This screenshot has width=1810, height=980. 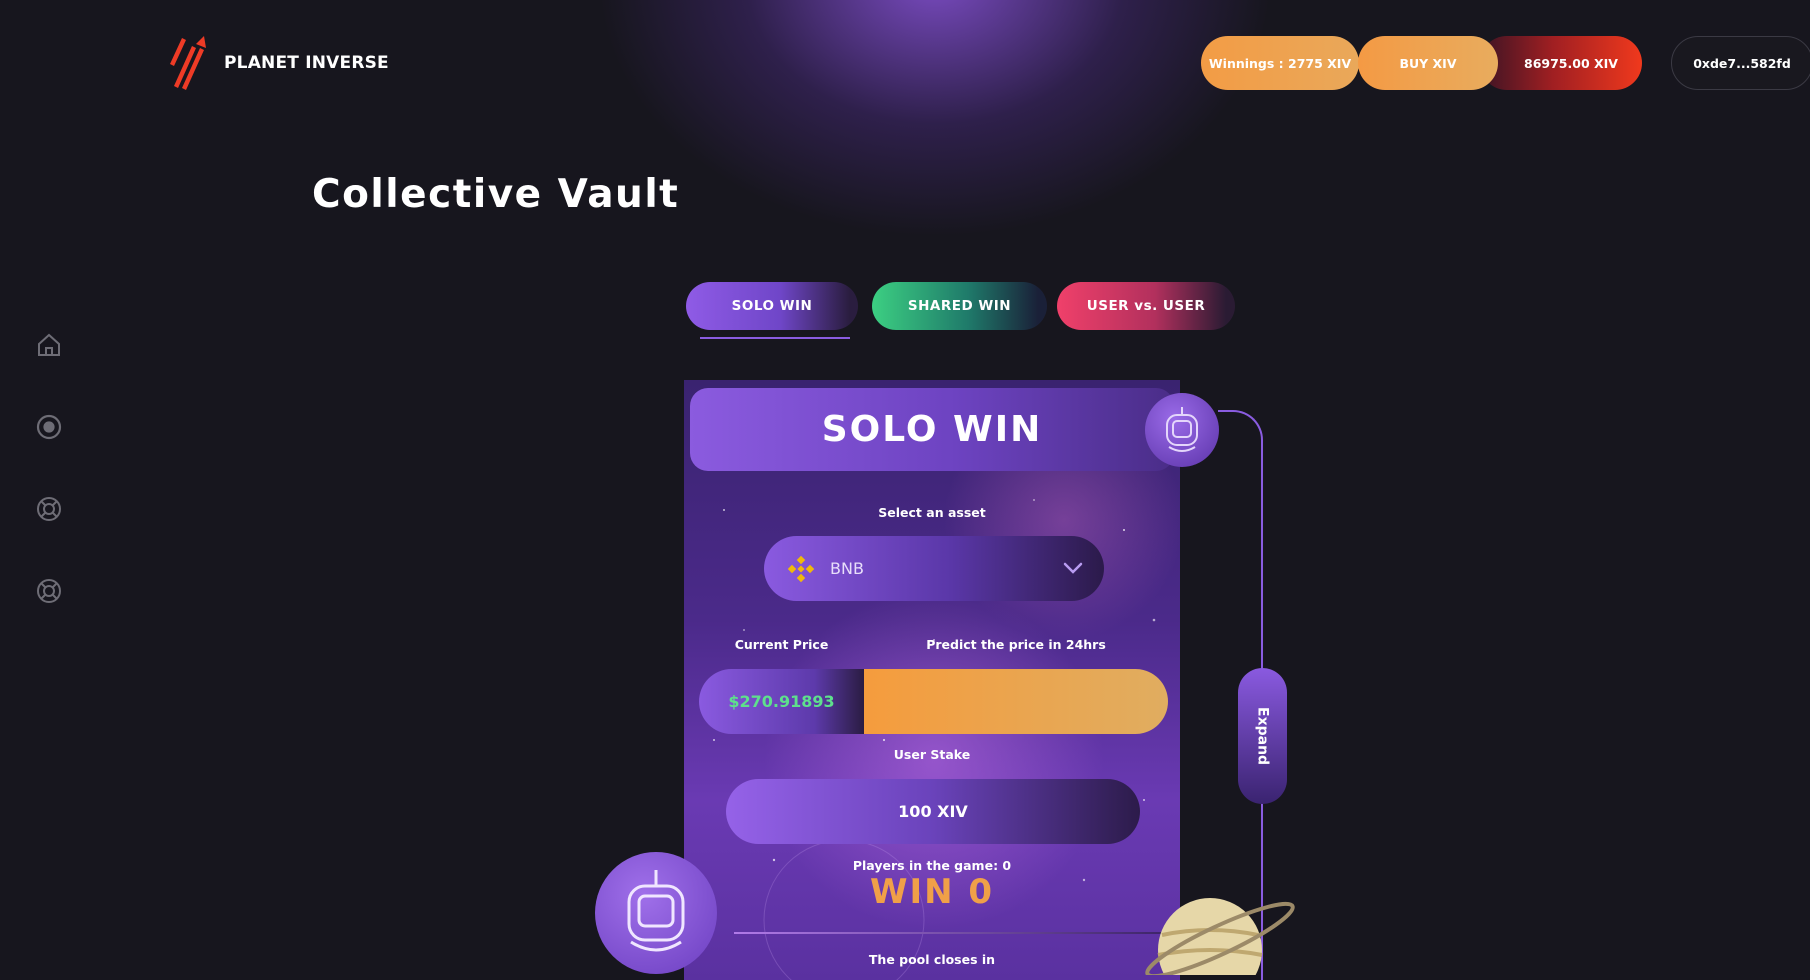 What do you see at coordinates (932, 959) in the screenshot?
I see `pool-closes-label: The pool closes in` at bounding box center [932, 959].